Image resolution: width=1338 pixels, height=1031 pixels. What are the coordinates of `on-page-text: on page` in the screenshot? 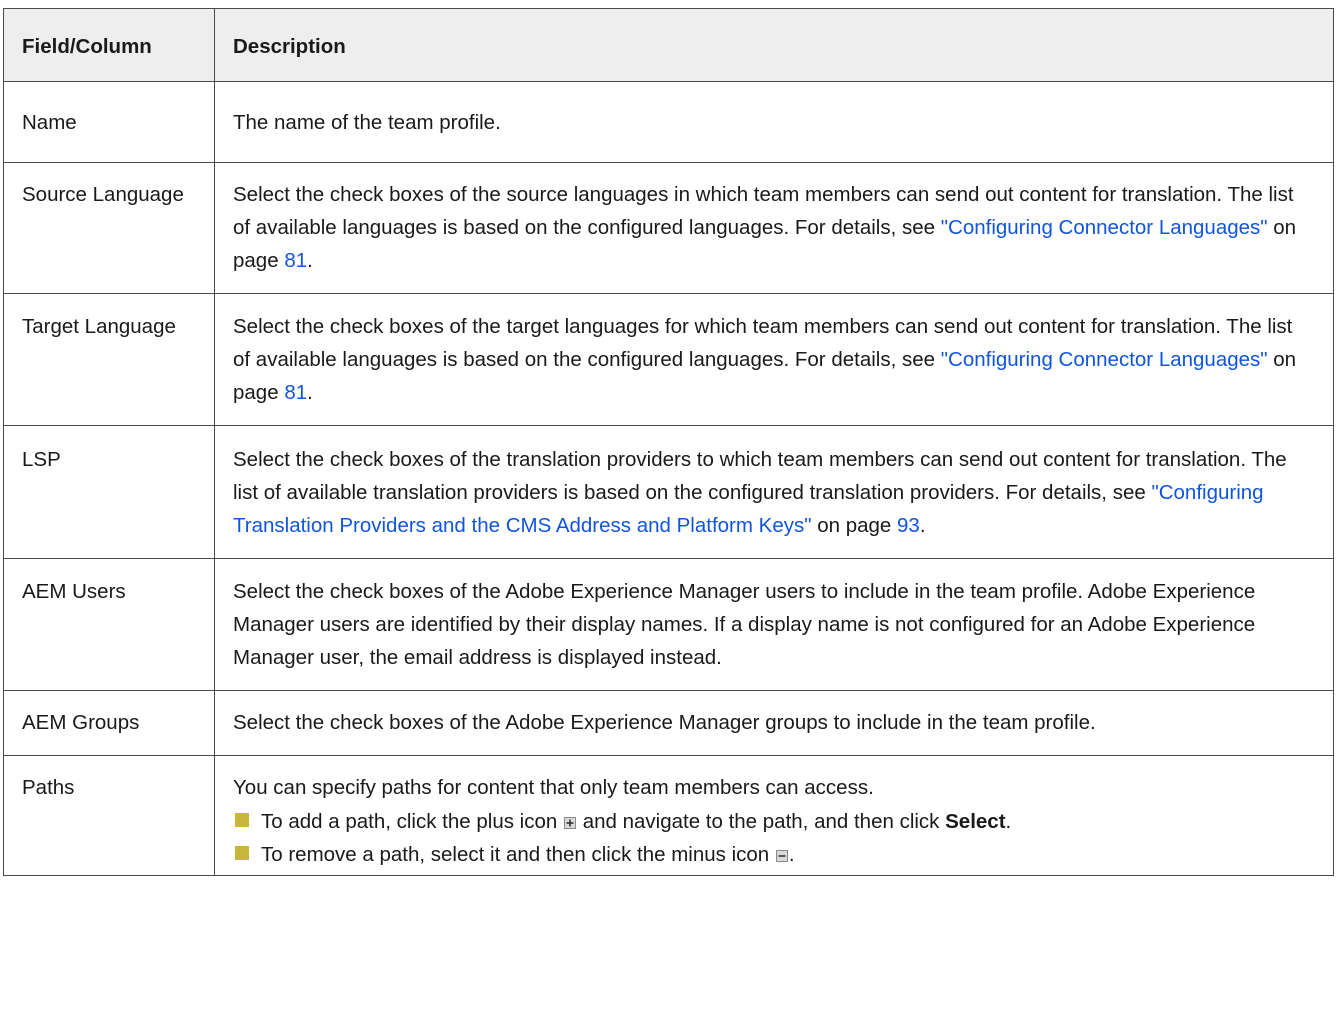 It's located at (854, 525).